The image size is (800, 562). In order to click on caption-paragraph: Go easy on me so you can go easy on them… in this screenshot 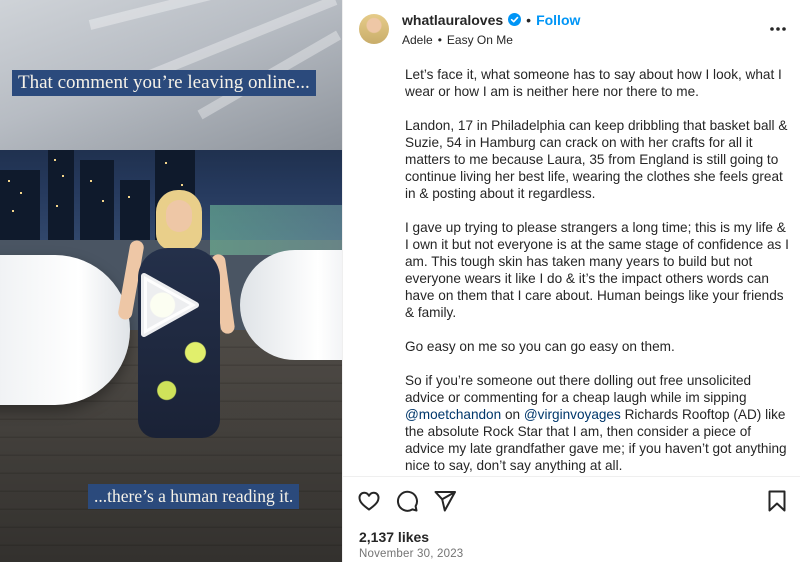, I will do `click(540, 346)`.